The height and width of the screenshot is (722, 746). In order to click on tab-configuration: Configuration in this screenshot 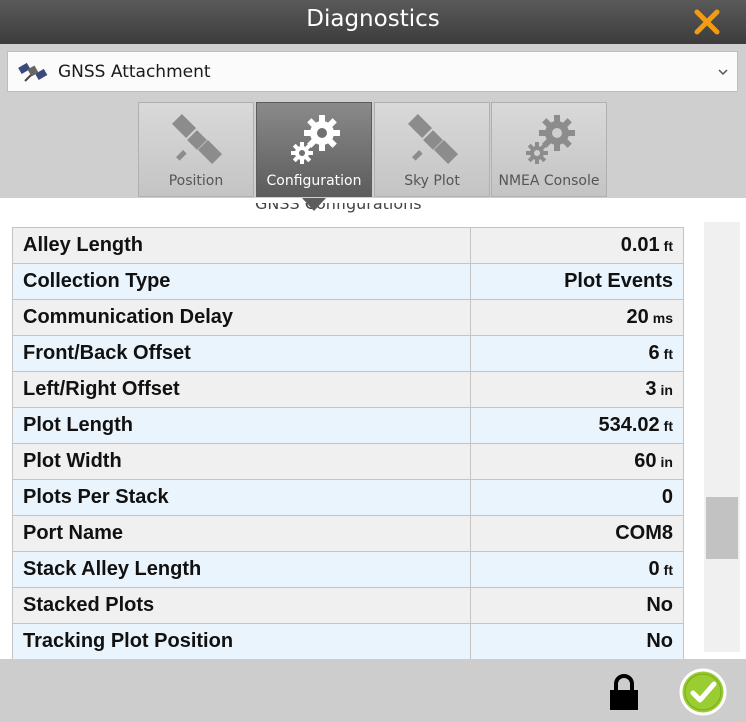, I will do `click(314, 149)`.